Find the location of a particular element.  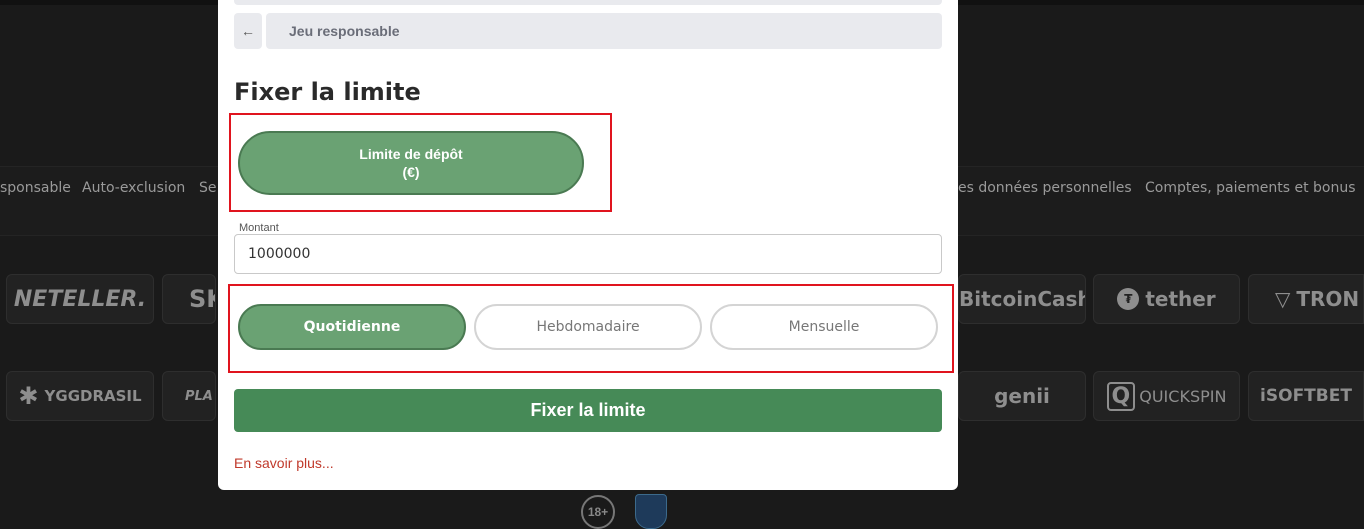

logo-tether-label: tether is located at coordinates (1180, 299).